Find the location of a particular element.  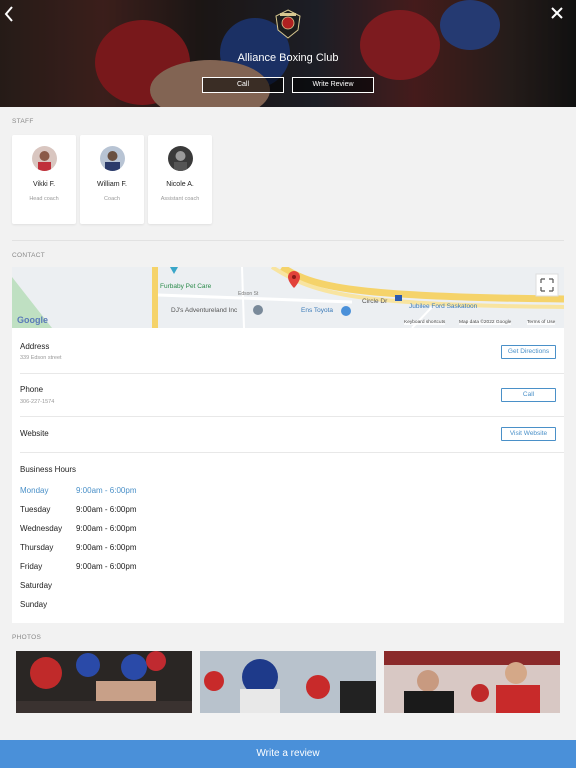

phone-label: Phone is located at coordinates (32, 389).